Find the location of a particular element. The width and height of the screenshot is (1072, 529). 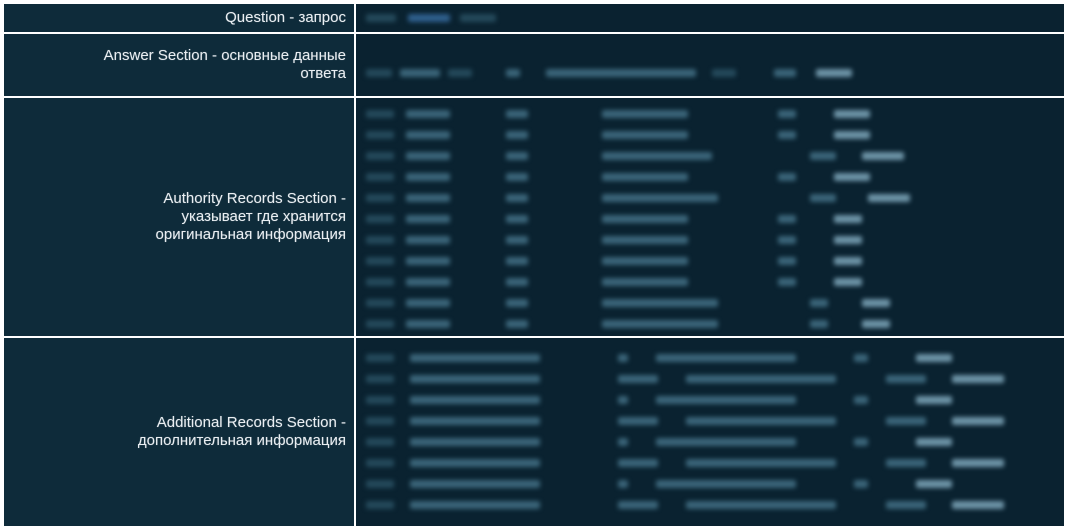

authority-label-line: оригинальная информация is located at coordinates (250, 234).